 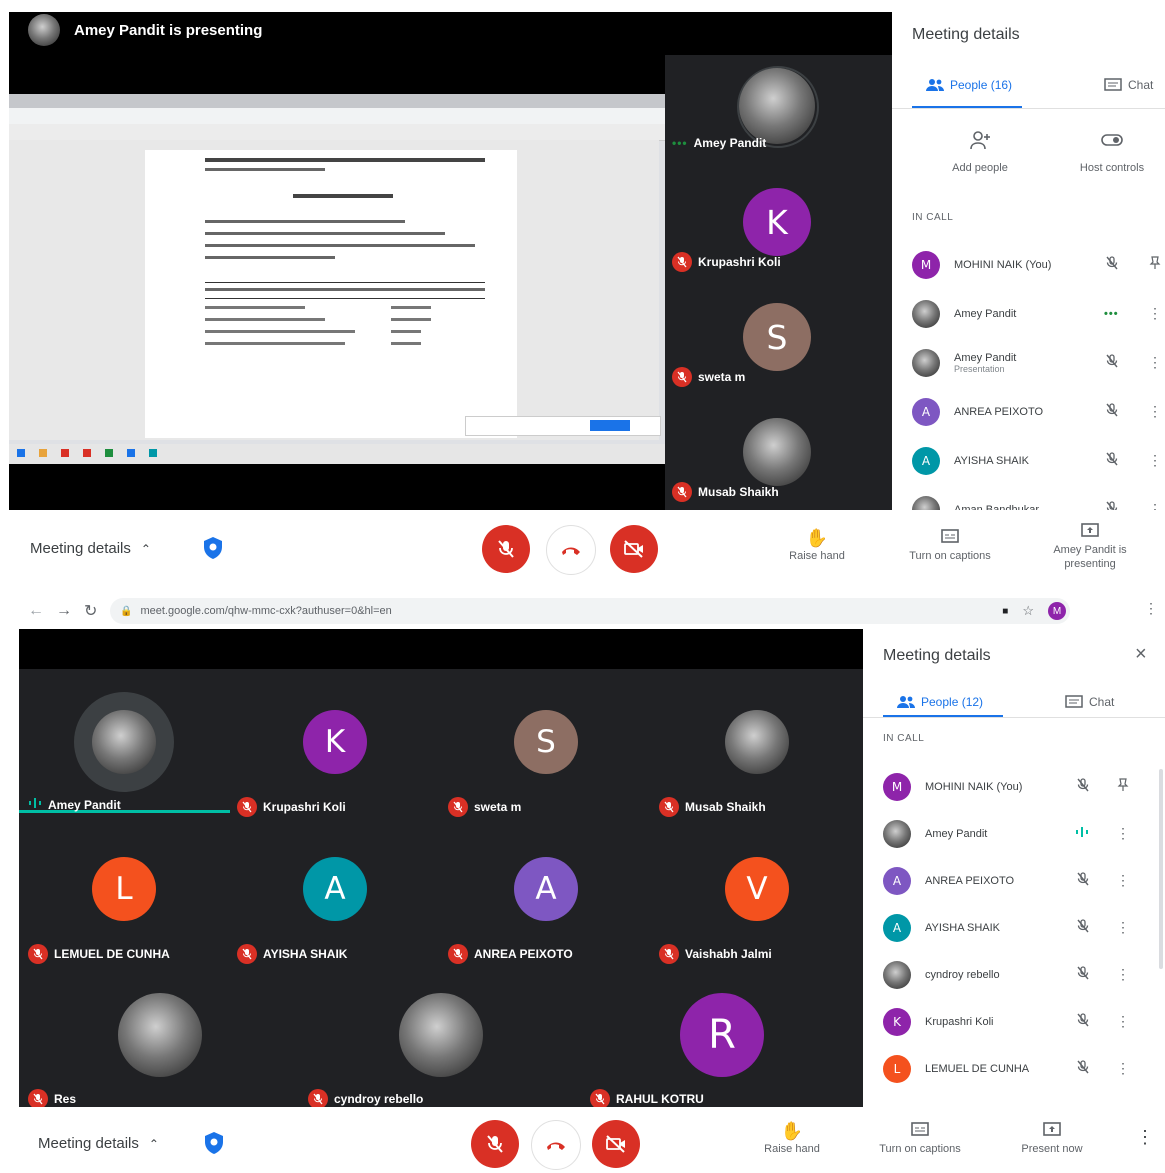 I want to click on person-row: K Krupashri Koli ⋮, so click(x=1008, y=1021).